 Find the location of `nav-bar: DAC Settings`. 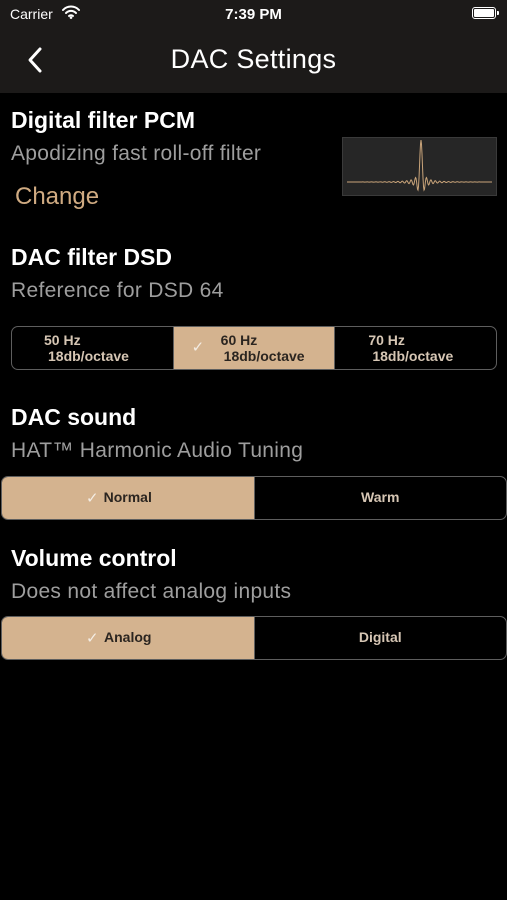

nav-bar: DAC Settings is located at coordinates (253, 61).